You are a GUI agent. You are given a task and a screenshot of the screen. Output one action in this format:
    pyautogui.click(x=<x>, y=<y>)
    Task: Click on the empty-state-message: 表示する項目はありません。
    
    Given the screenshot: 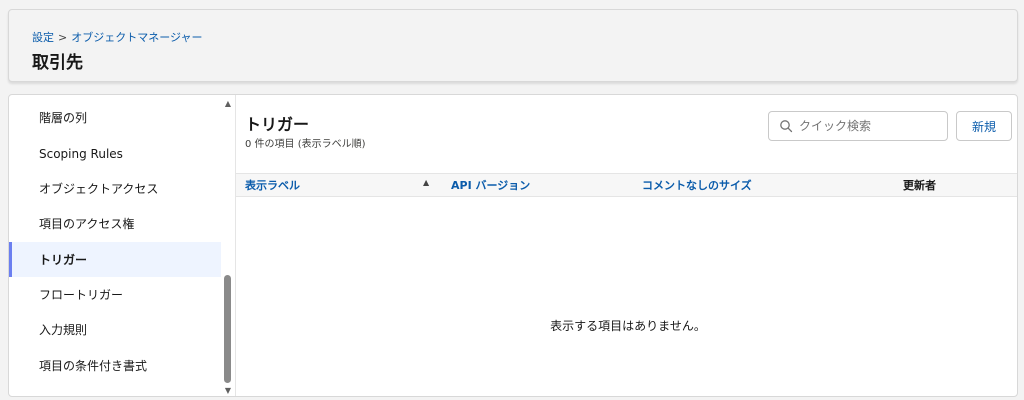 What is the action you would take?
    pyautogui.click(x=628, y=326)
    